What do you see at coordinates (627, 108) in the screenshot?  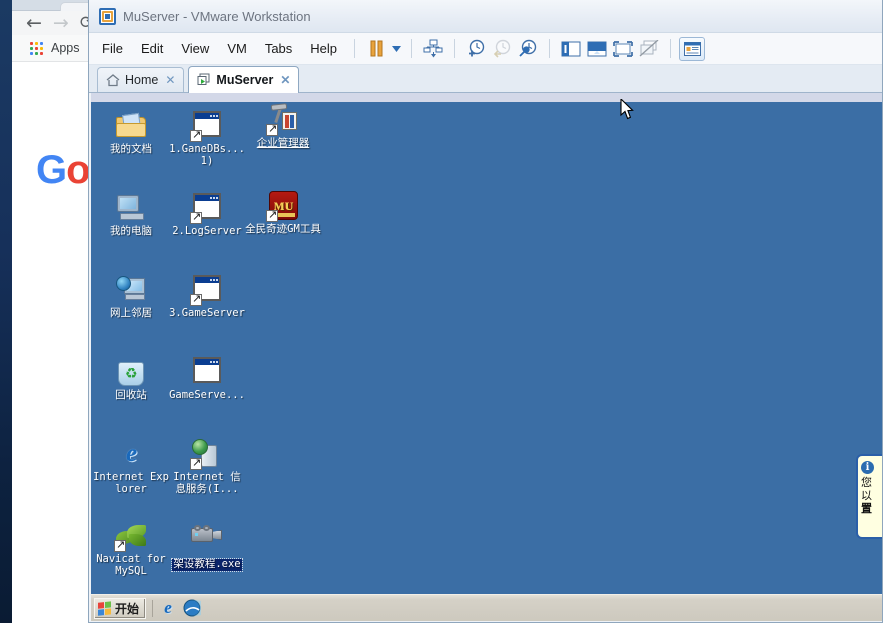 I see `mouse-cursor` at bounding box center [627, 108].